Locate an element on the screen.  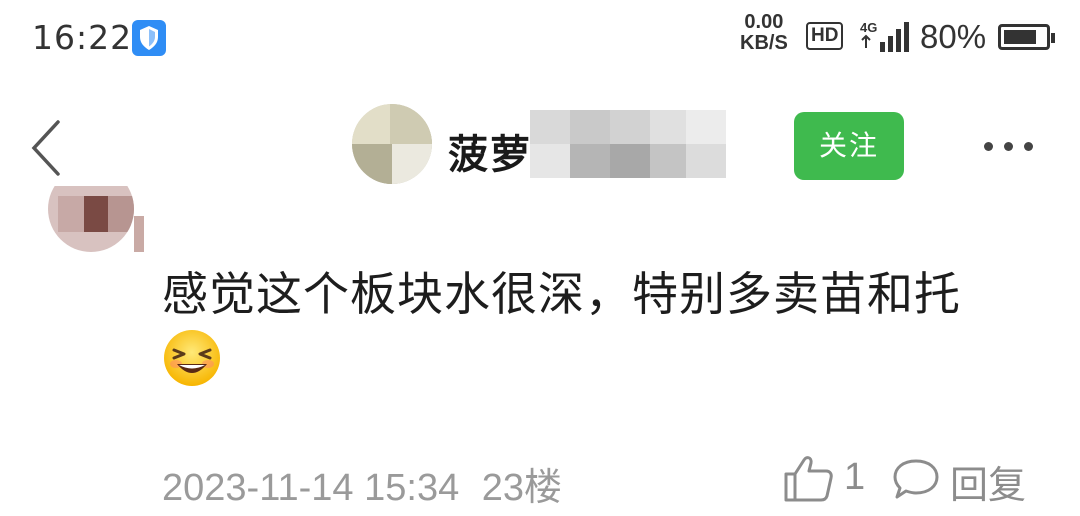
speech-bubble-icon is located at coordinates (916, 479).